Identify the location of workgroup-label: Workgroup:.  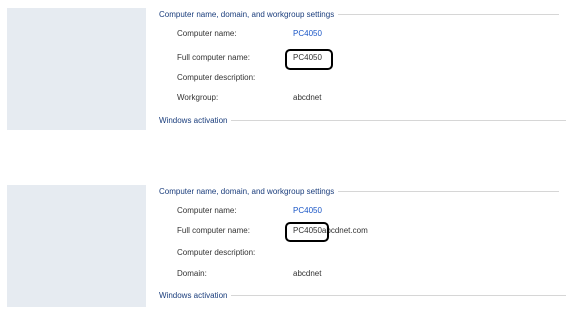
(198, 97).